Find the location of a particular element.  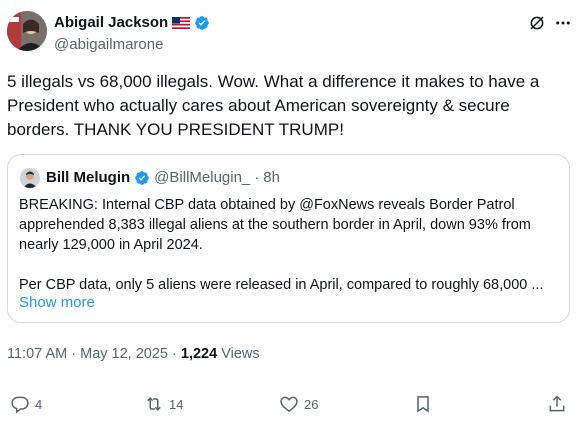

share-button is located at coordinates (557, 404).